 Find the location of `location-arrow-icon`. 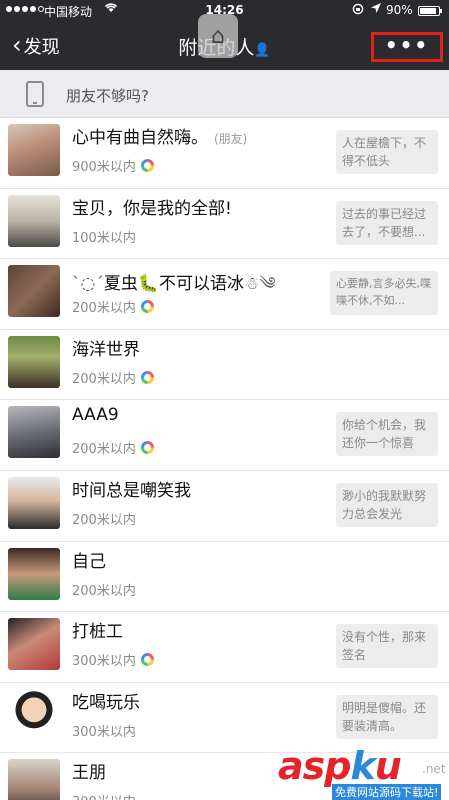

location-arrow-icon is located at coordinates (376, 9).